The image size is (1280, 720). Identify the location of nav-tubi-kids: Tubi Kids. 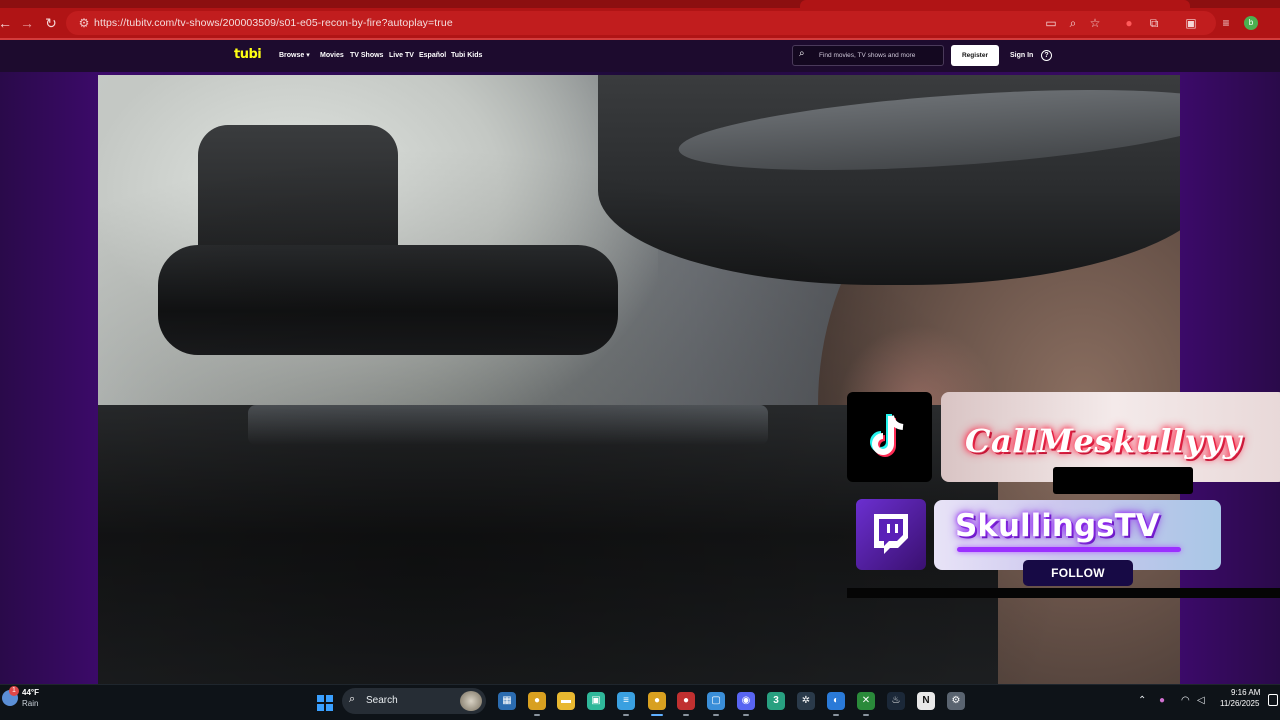
(466, 56).